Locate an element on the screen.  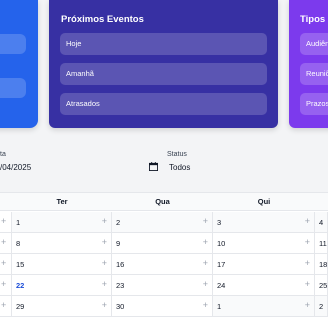
day-number: 3 is located at coordinates (219, 222).